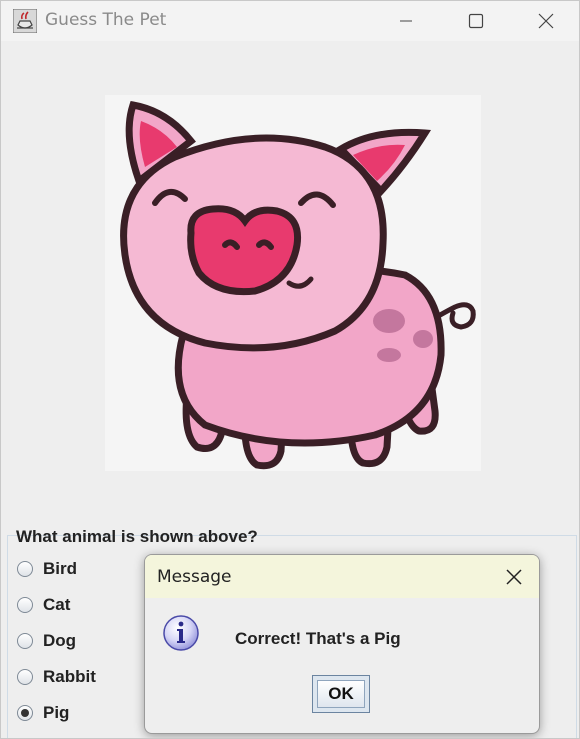 This screenshot has height=739, width=580. Describe the element at coordinates (181, 633) in the screenshot. I see `info-icon` at that location.